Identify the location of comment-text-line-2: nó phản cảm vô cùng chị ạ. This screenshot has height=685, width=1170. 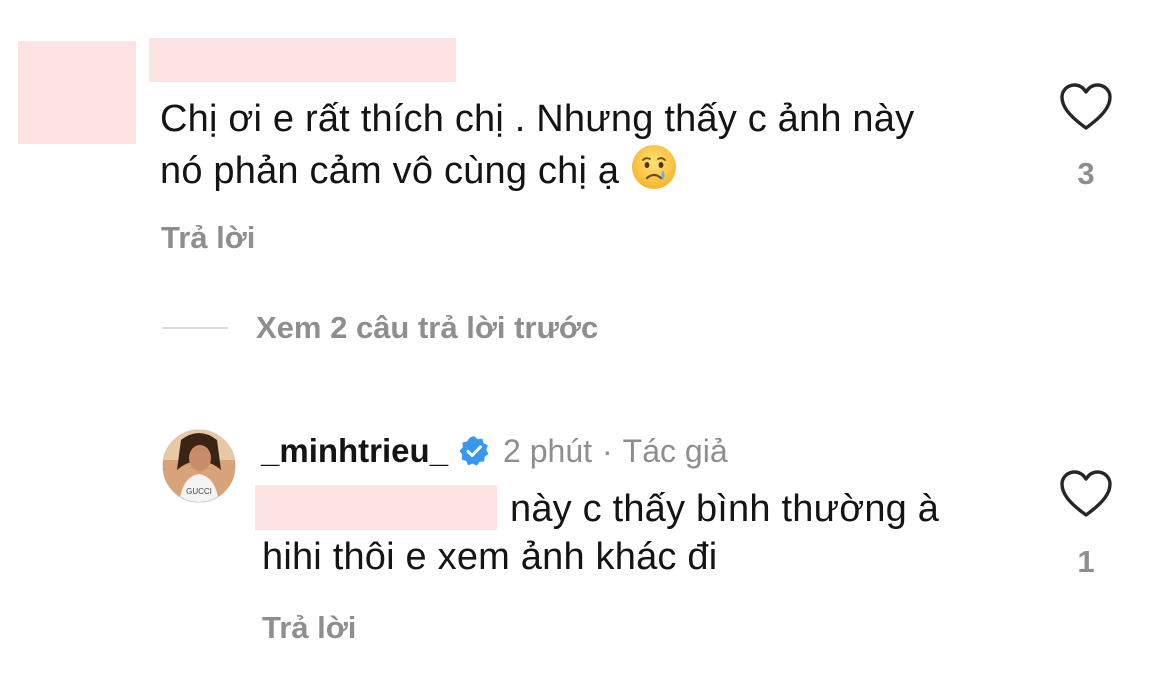
(600, 169).